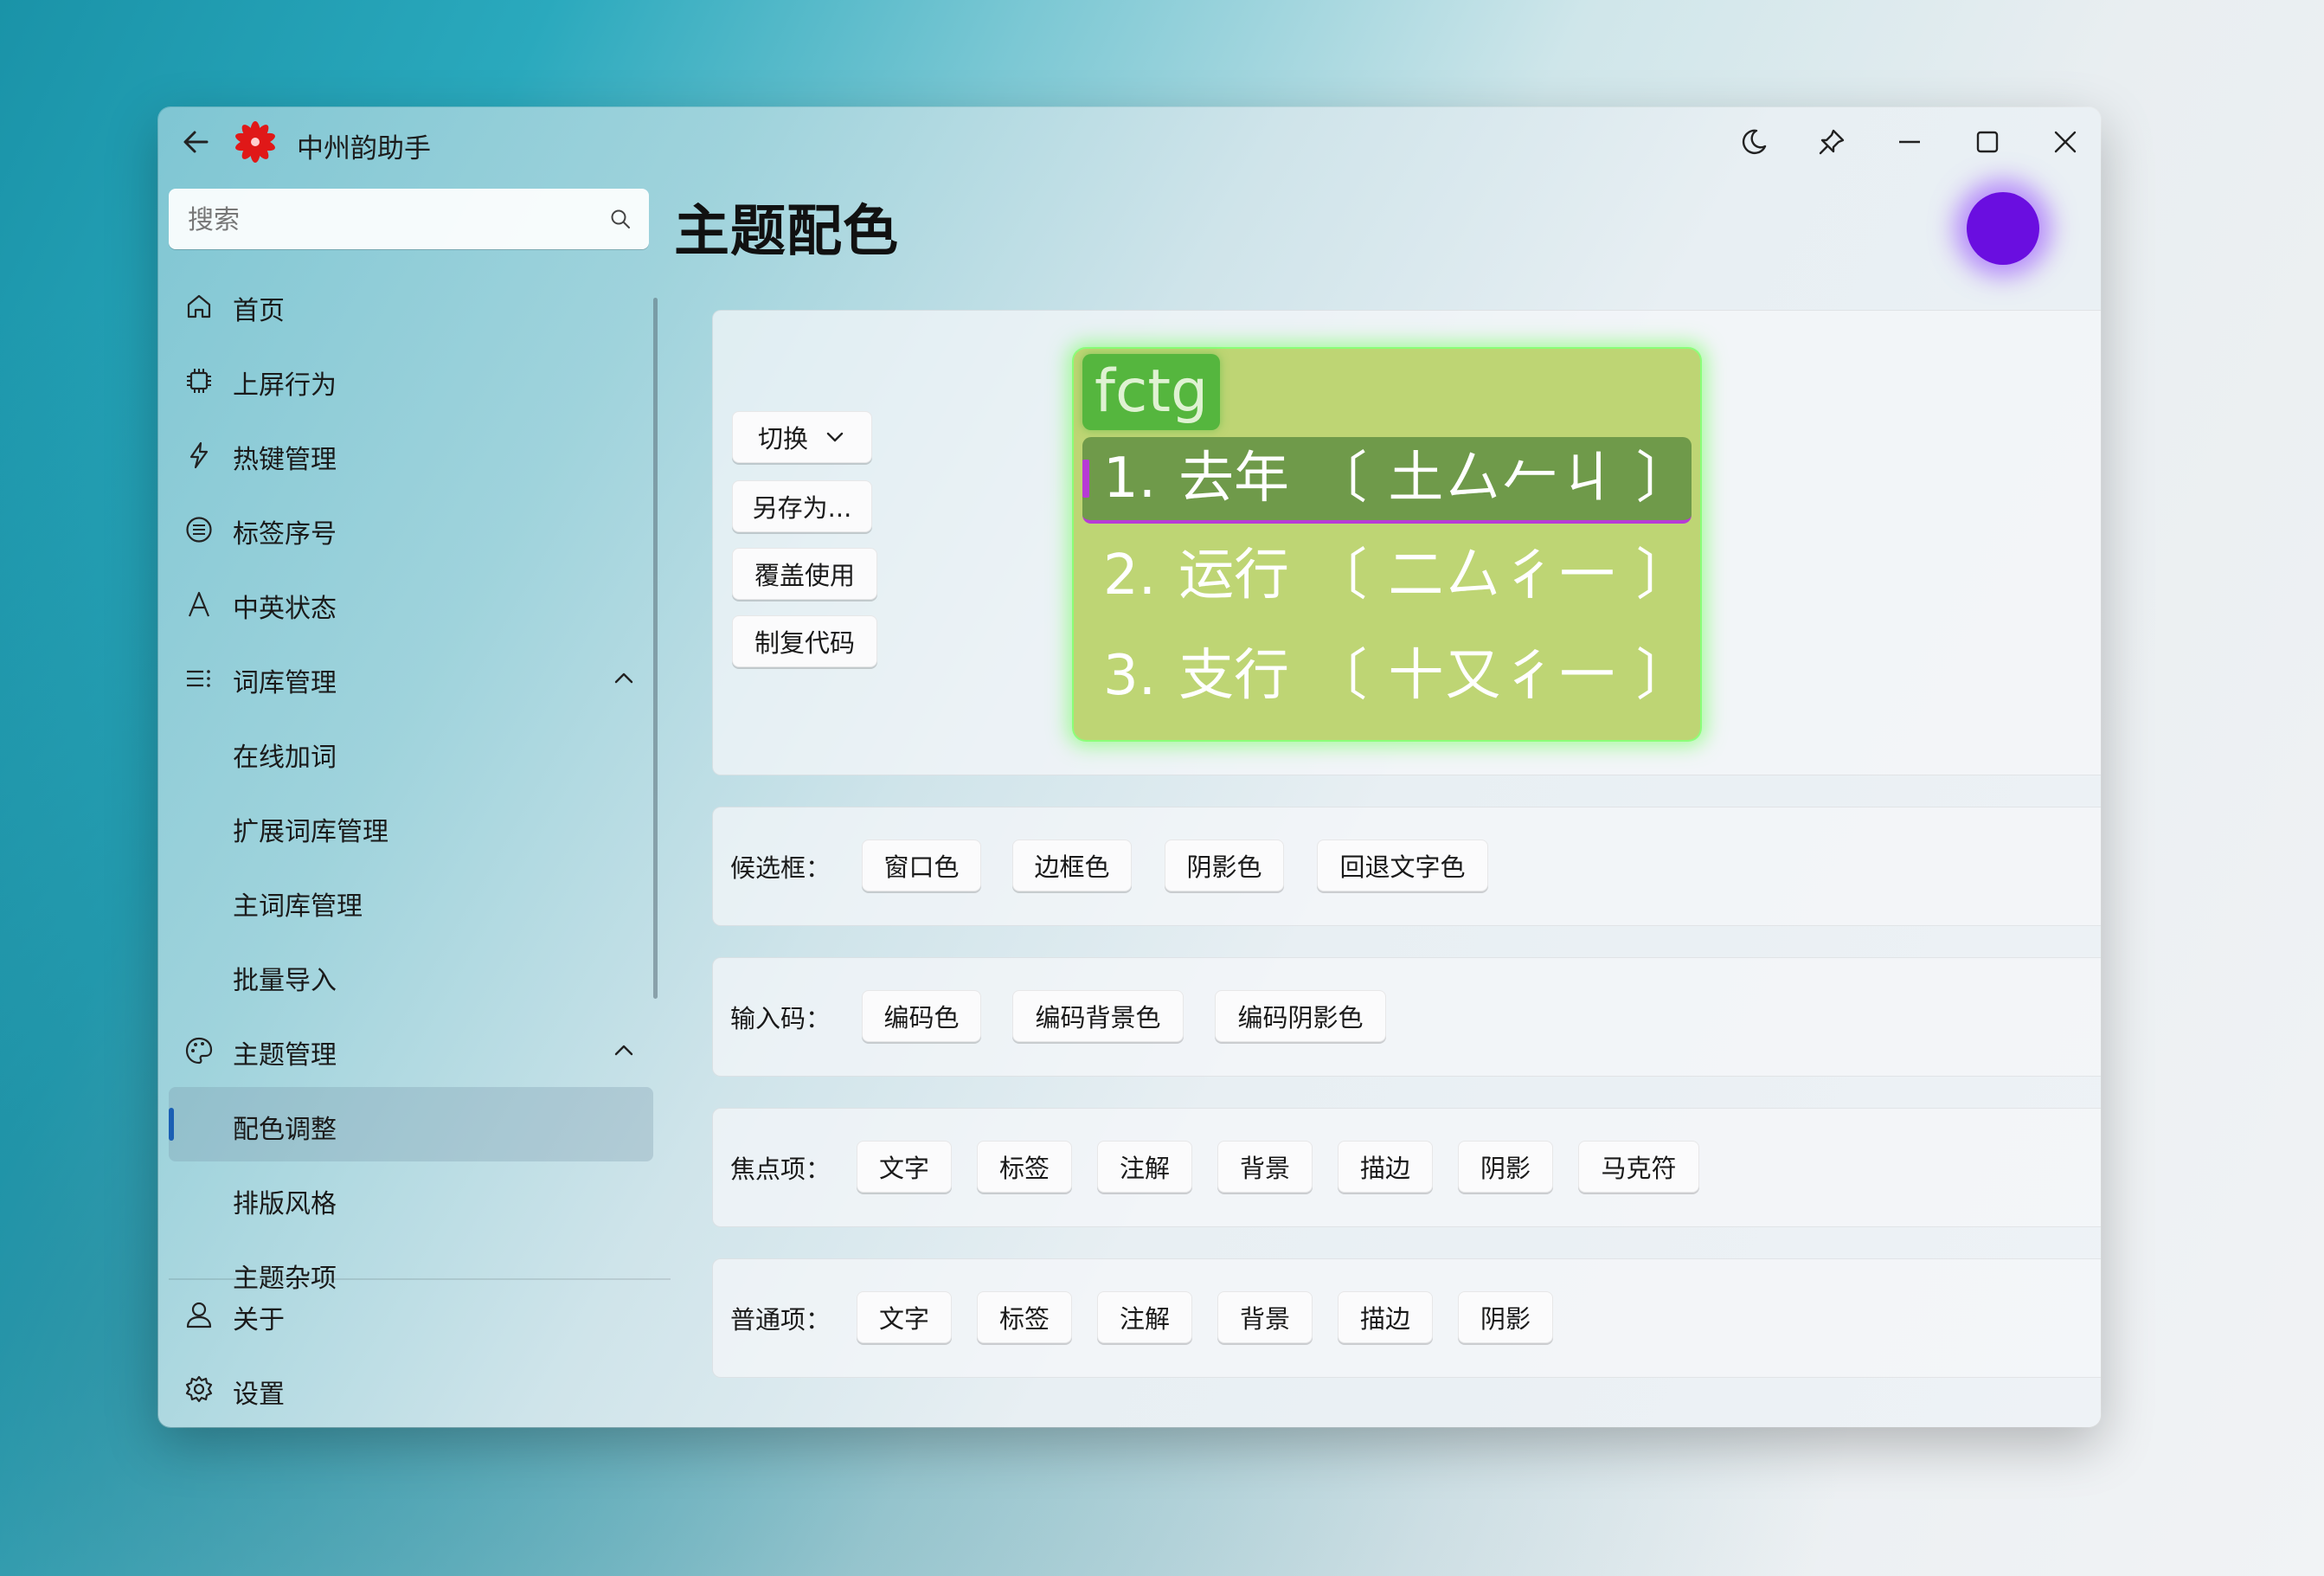 The width and height of the screenshot is (2324, 1576). What do you see at coordinates (1024, 1167) in the screenshot?
I see `focus-label-color-button: 标签` at bounding box center [1024, 1167].